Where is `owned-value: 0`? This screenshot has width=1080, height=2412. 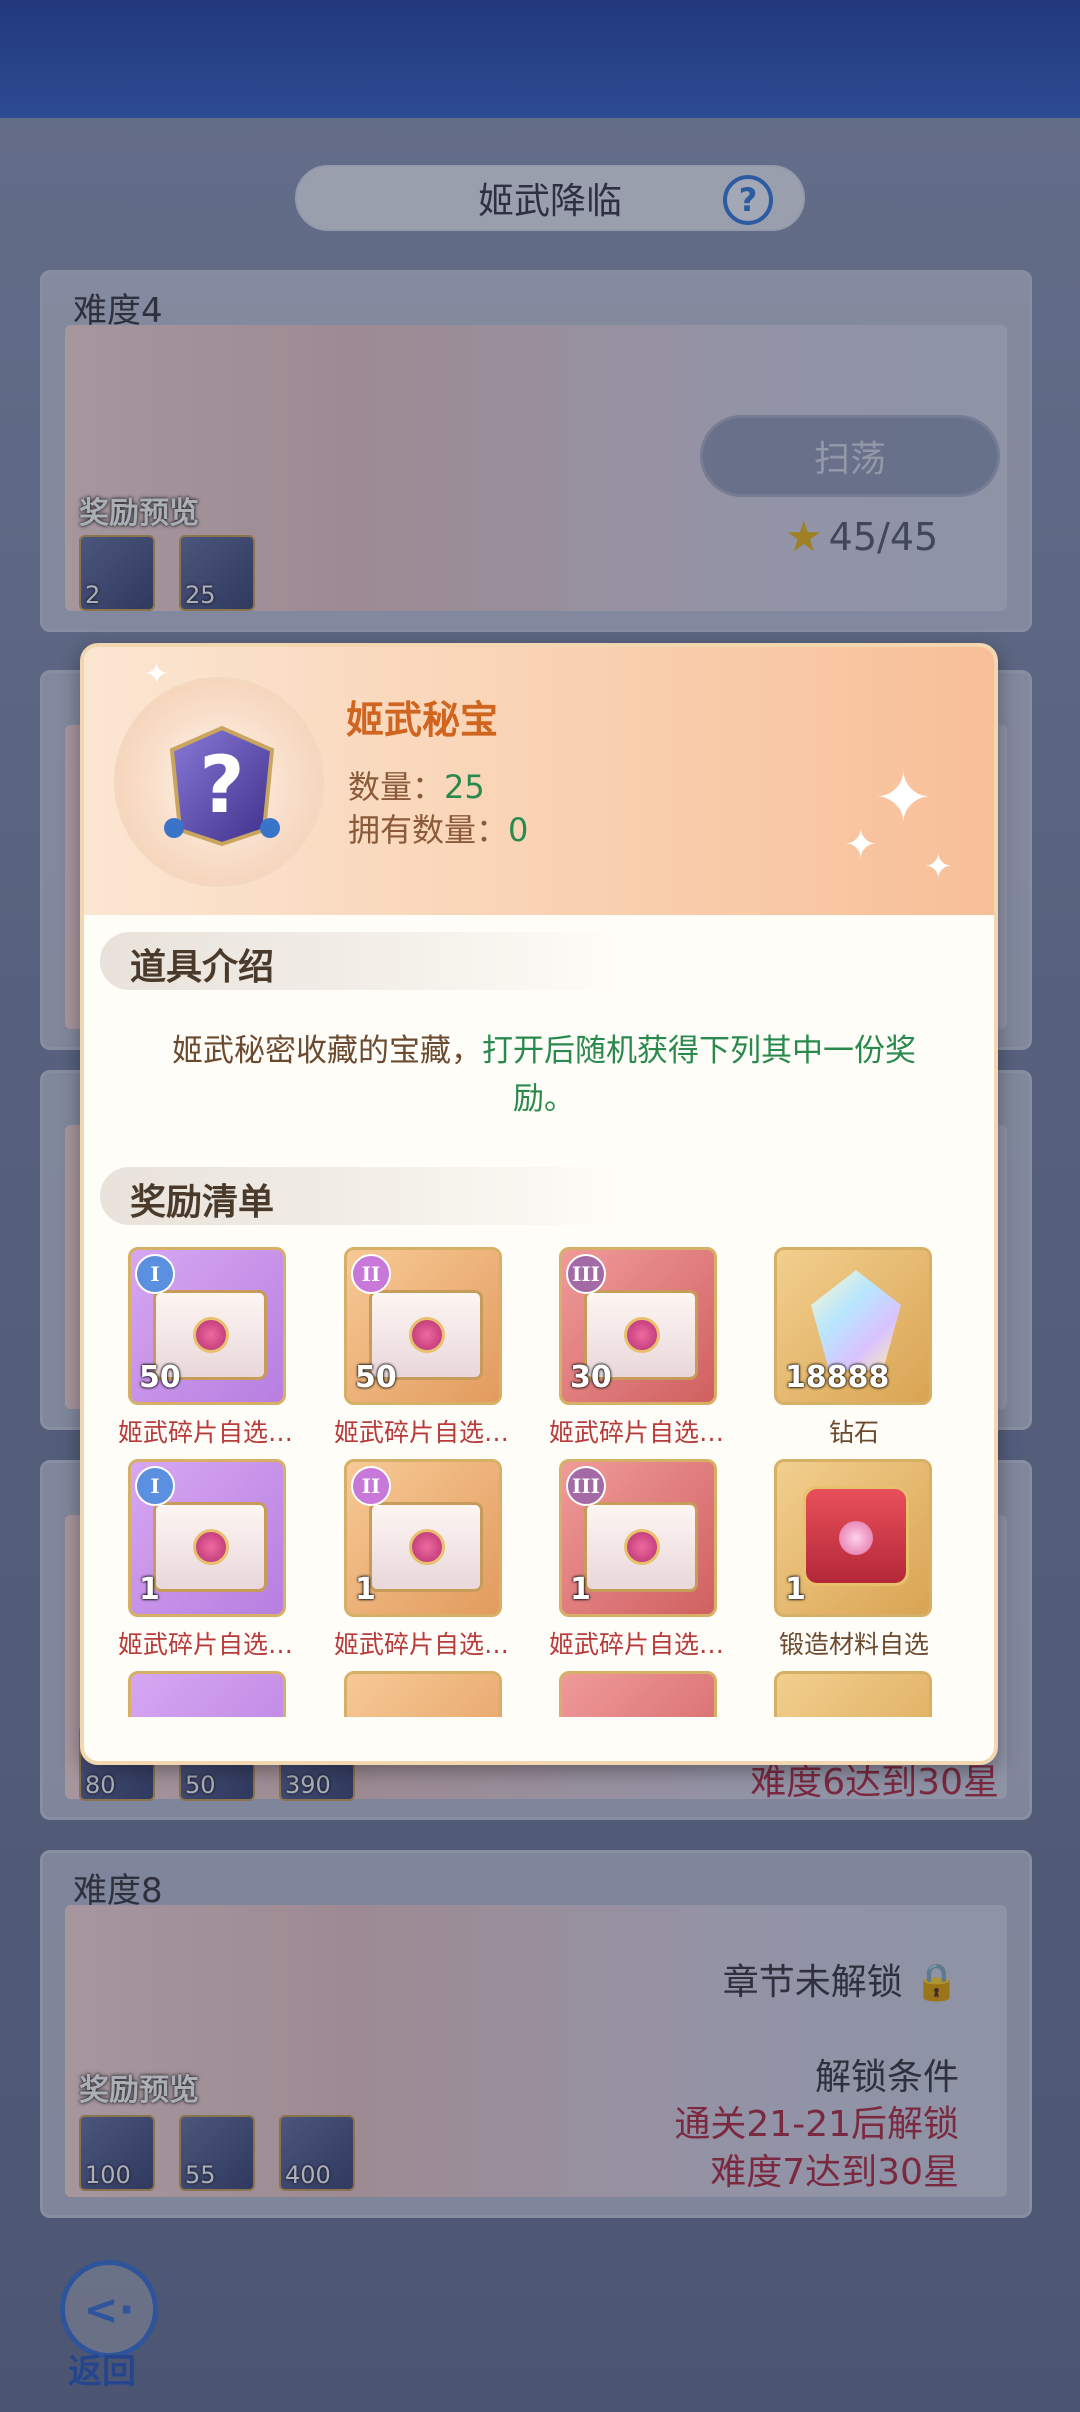
owned-value: 0 is located at coordinates (518, 830).